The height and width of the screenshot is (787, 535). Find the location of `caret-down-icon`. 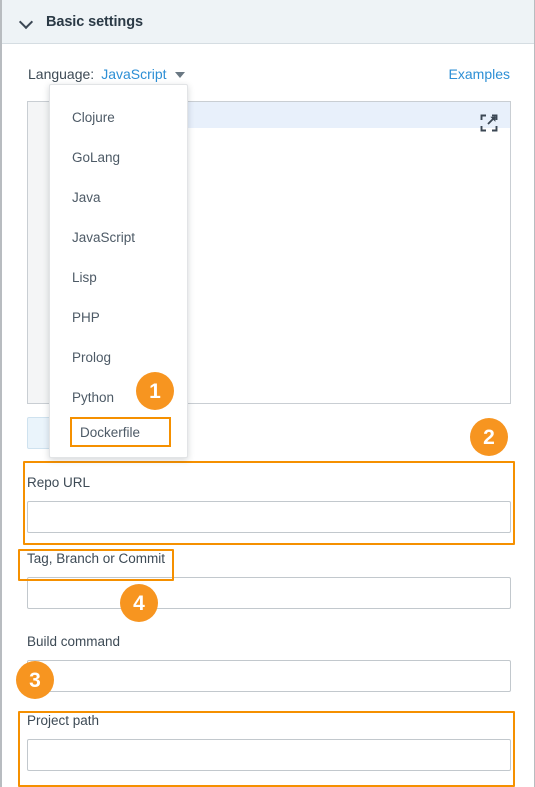

caret-down-icon is located at coordinates (179, 75).